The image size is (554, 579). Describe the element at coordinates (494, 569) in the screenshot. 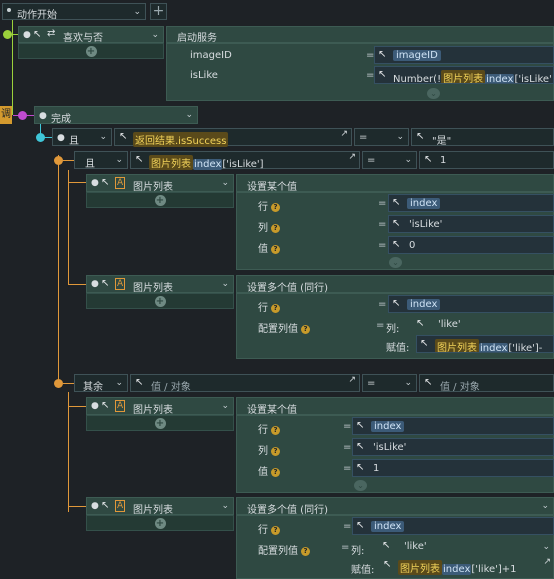

I see `expr-tail: ['like']+1` at that location.